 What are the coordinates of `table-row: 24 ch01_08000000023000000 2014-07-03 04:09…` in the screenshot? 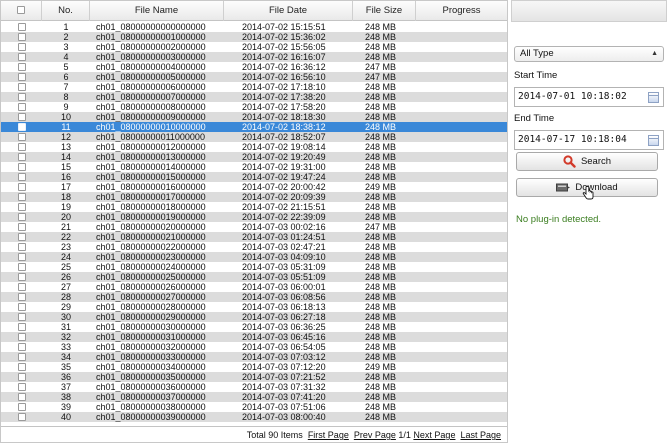 It's located at (254, 257).